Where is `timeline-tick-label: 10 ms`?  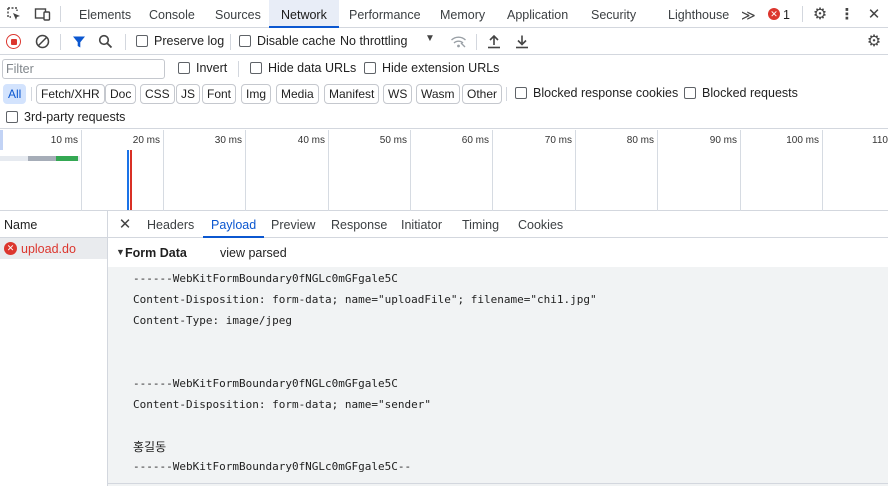 timeline-tick-label: 10 ms is located at coordinates (64, 140).